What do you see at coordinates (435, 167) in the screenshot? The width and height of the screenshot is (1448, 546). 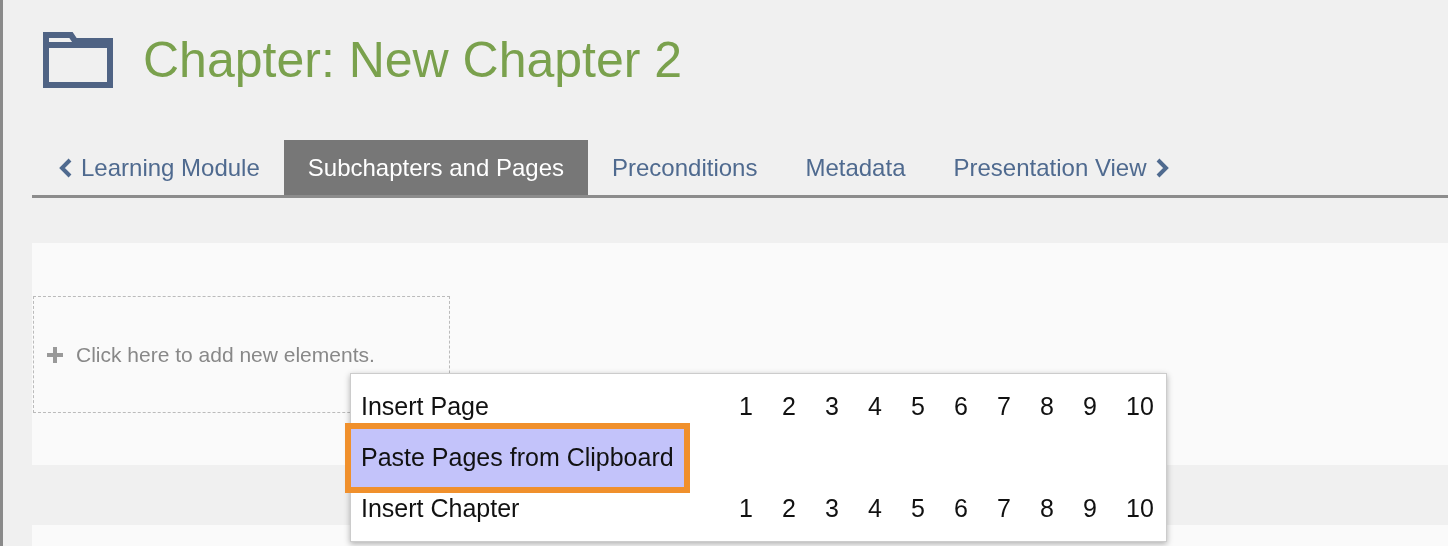 I see `tab: Subchapters and Pages` at bounding box center [435, 167].